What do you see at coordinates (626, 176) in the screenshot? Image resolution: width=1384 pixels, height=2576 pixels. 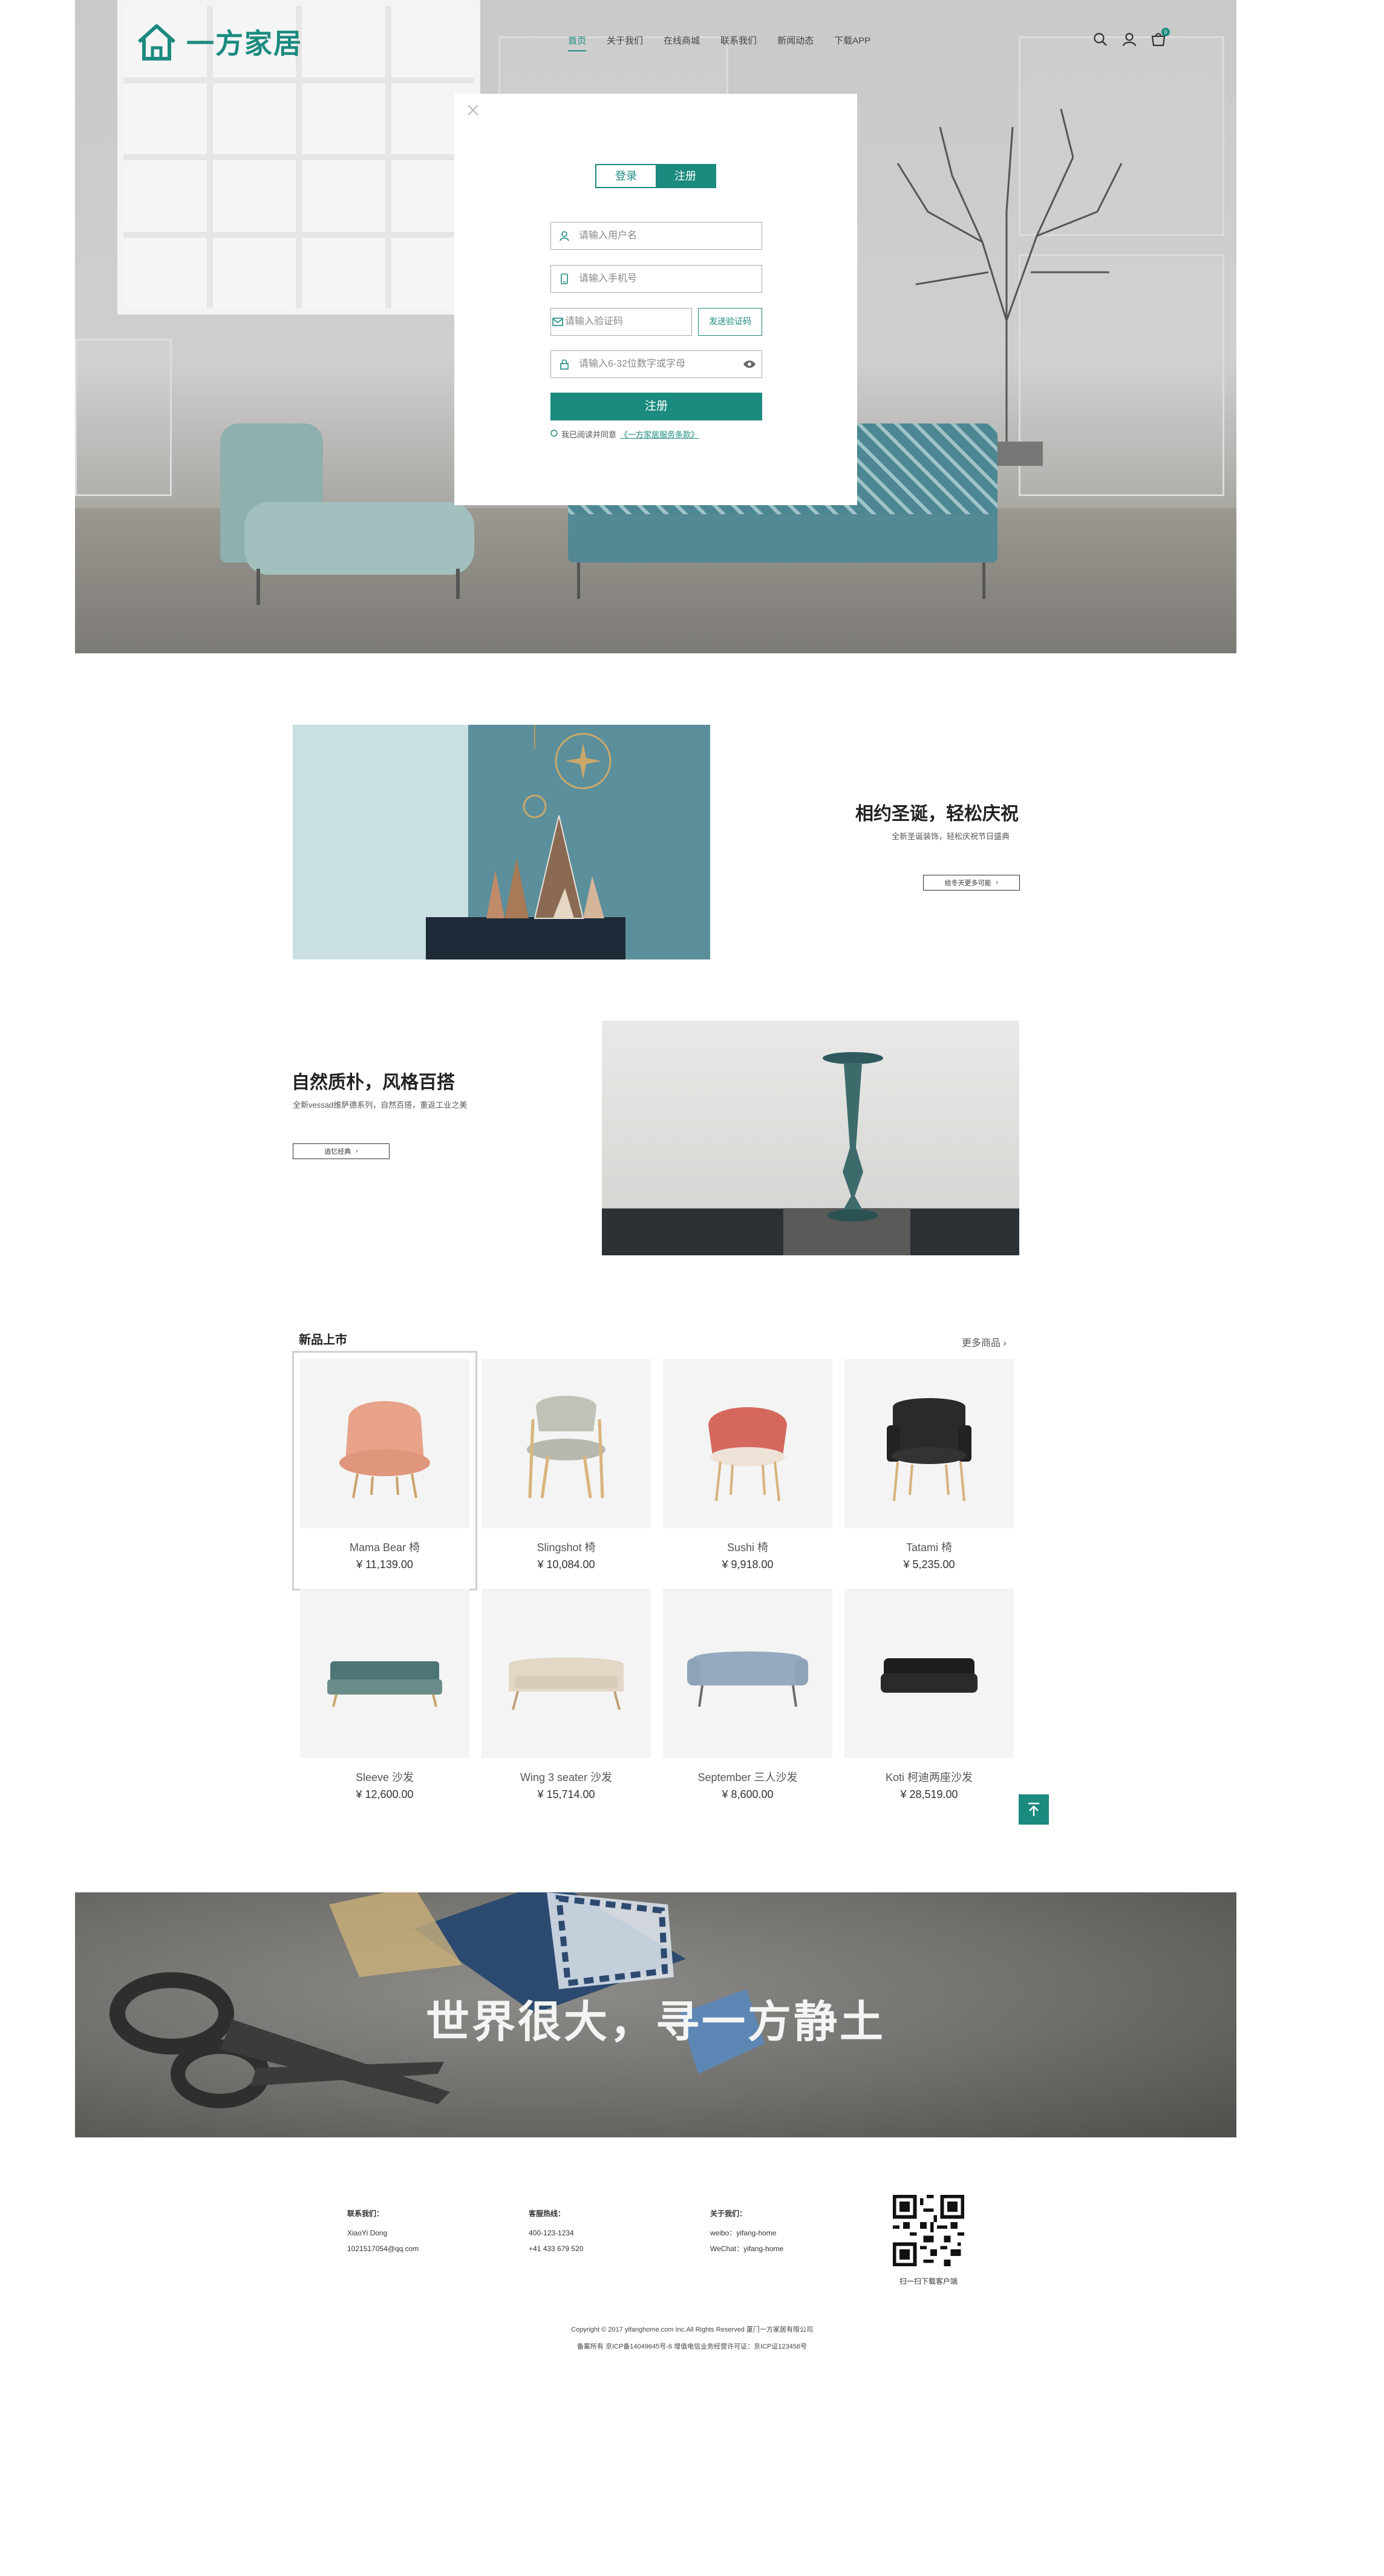 I see `tab-login: 登录` at bounding box center [626, 176].